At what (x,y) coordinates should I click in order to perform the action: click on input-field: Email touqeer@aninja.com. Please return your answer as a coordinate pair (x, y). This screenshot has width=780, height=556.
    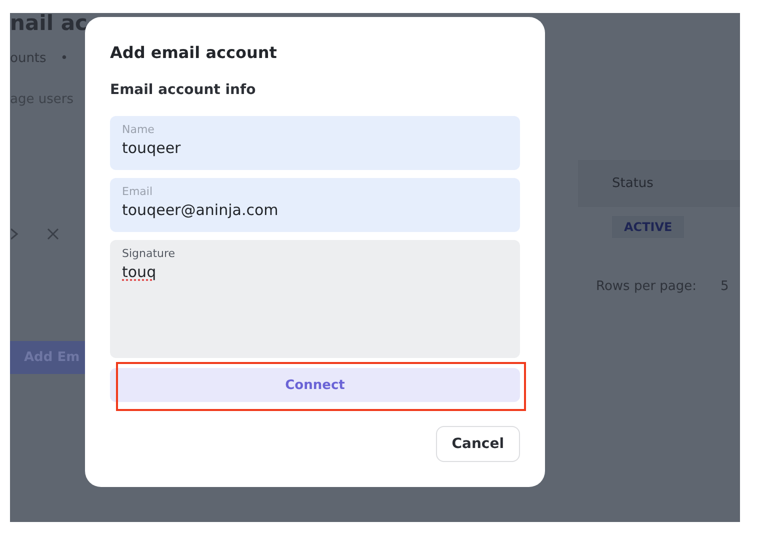
    Looking at the image, I should click on (315, 205).